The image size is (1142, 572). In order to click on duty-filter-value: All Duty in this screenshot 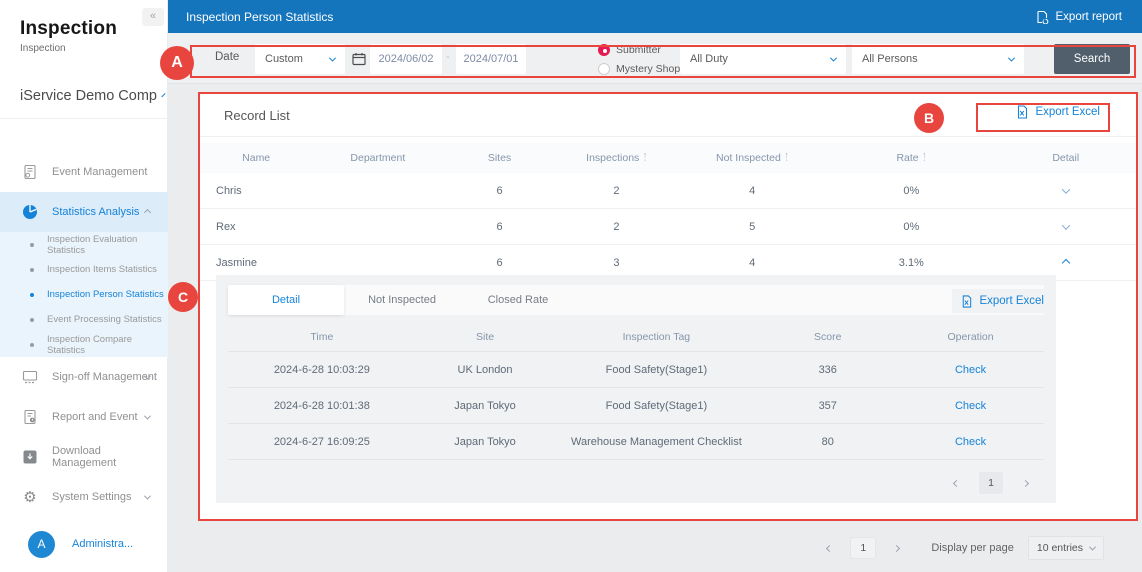, I will do `click(709, 59)`.